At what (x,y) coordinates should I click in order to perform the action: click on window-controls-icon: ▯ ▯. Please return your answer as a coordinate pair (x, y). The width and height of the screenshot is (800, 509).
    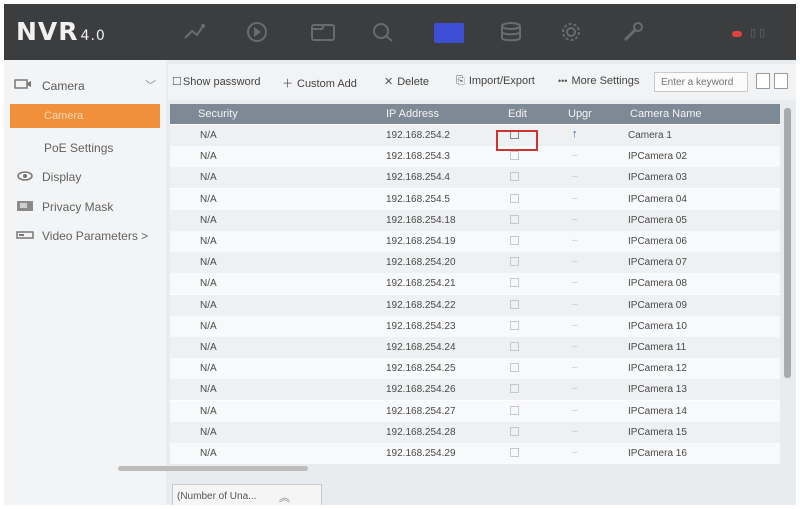
    Looking at the image, I should click on (757, 32).